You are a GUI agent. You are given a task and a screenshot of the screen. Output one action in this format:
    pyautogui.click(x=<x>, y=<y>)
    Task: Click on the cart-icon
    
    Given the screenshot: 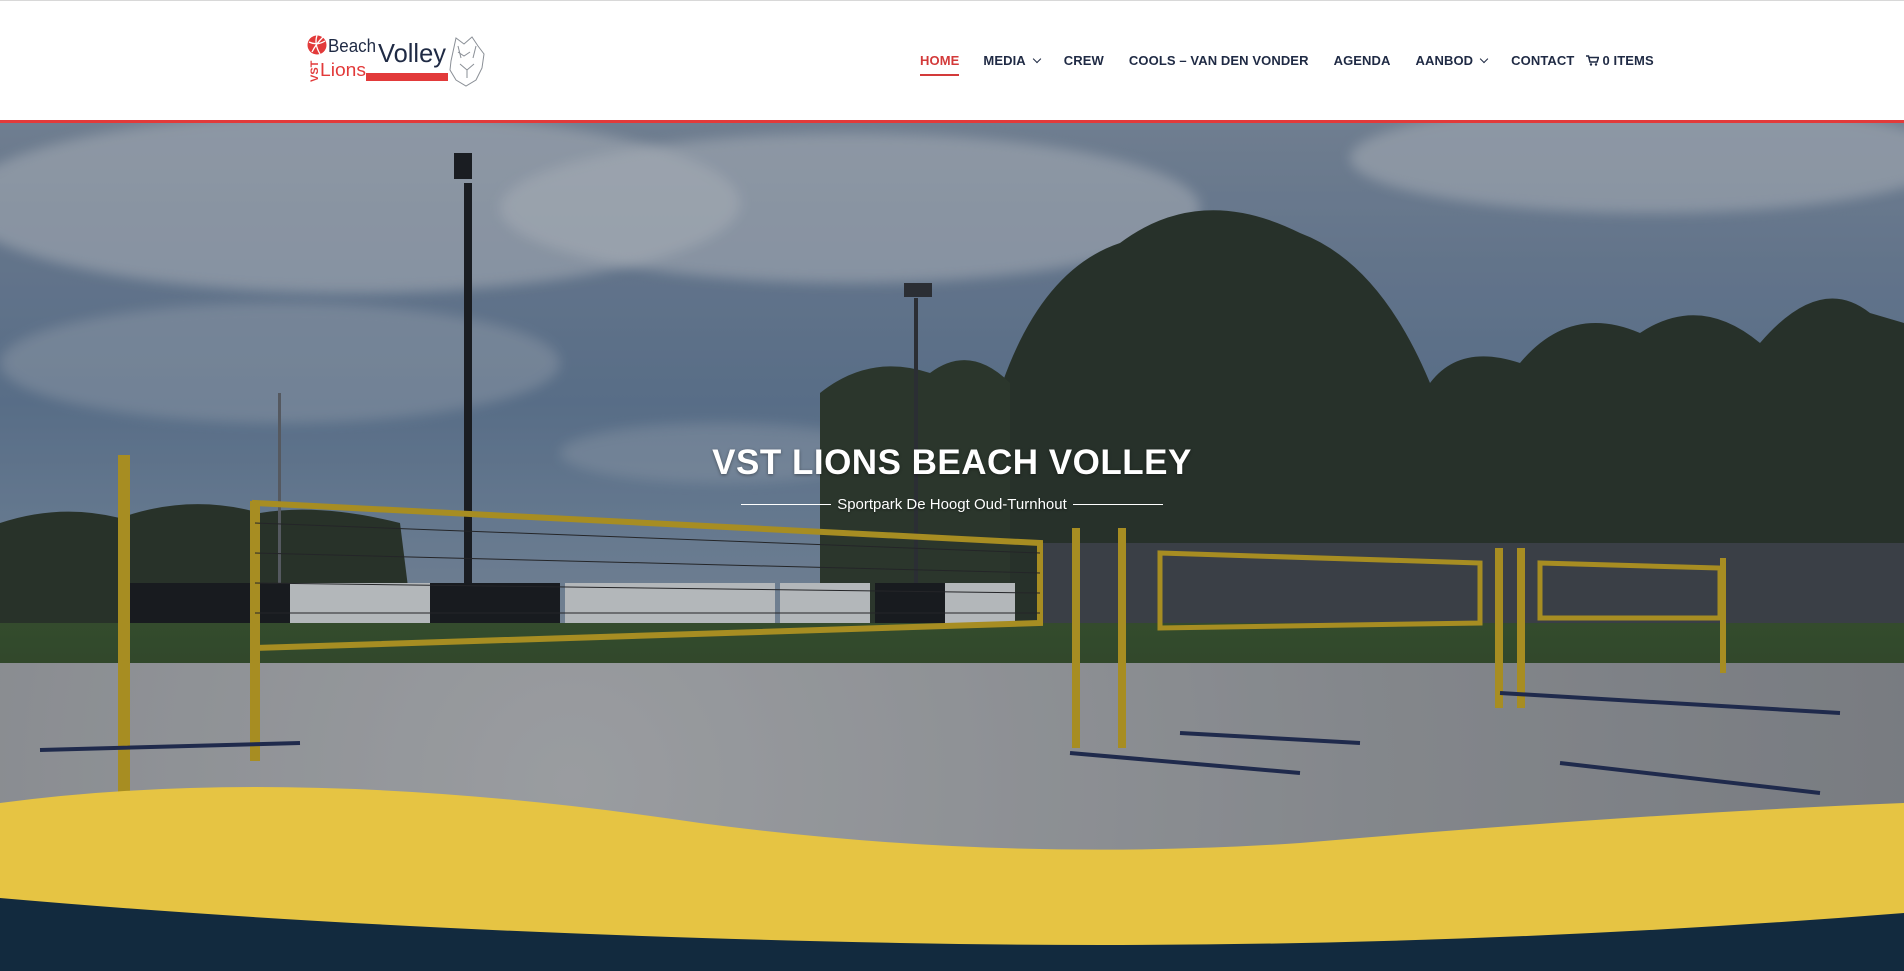 What is the action you would take?
    pyautogui.click(x=1593, y=60)
    